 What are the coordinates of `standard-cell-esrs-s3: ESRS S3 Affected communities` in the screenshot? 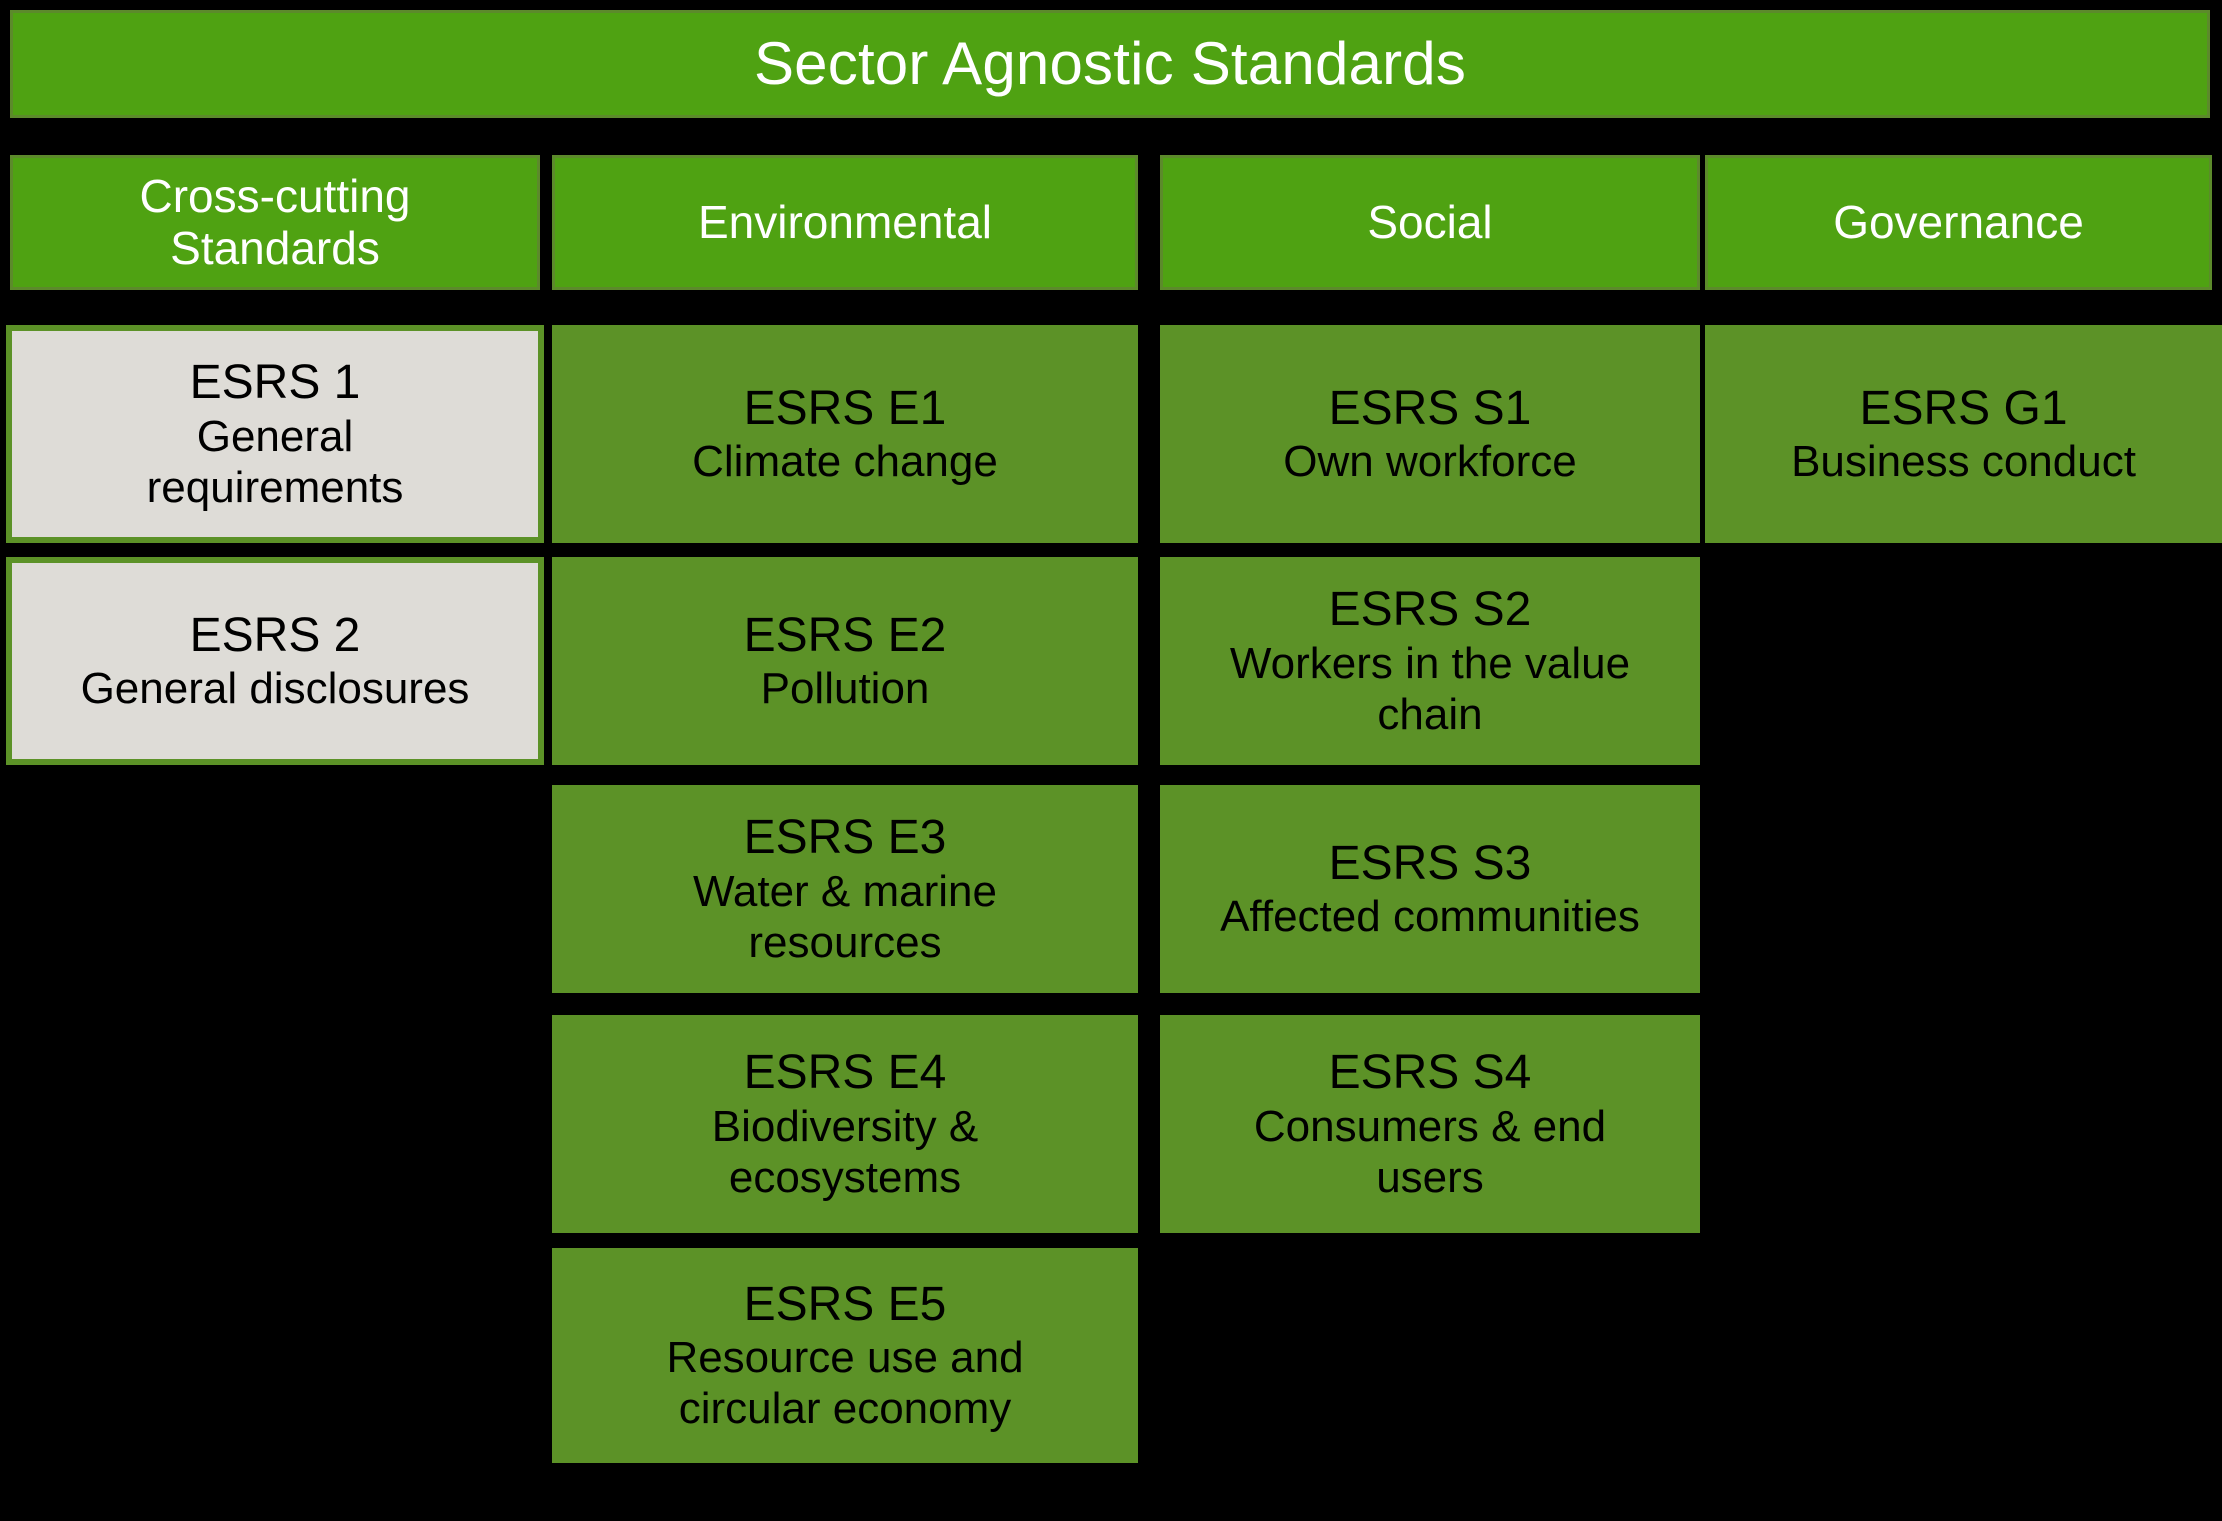 It's located at (1430, 889).